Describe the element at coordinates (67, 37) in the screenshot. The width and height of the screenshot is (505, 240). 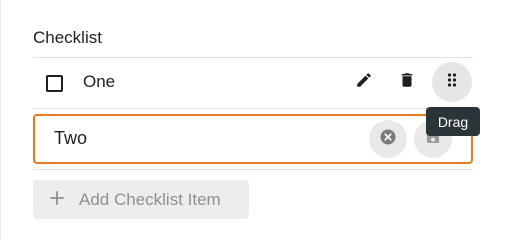
I see `checklist-title: Checklist` at that location.